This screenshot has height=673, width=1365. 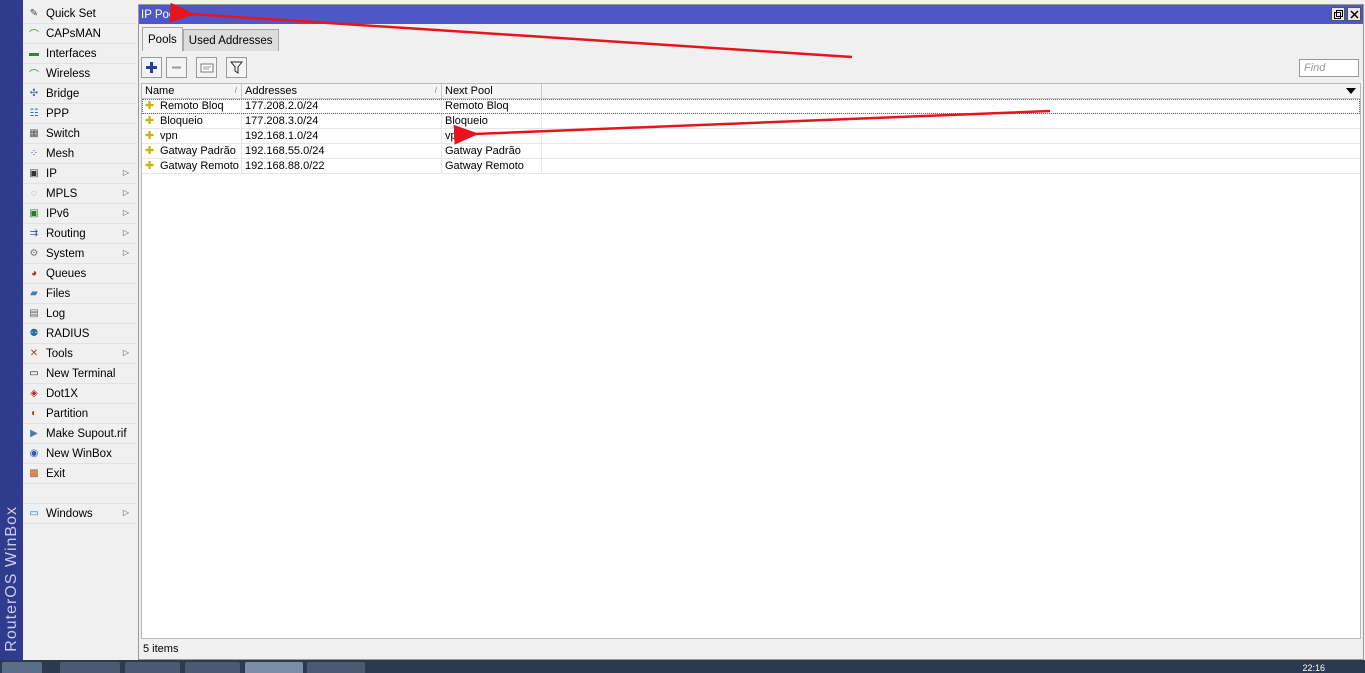 I want to click on cell-name: ✚ Gatway Remoto, so click(x=192, y=166).